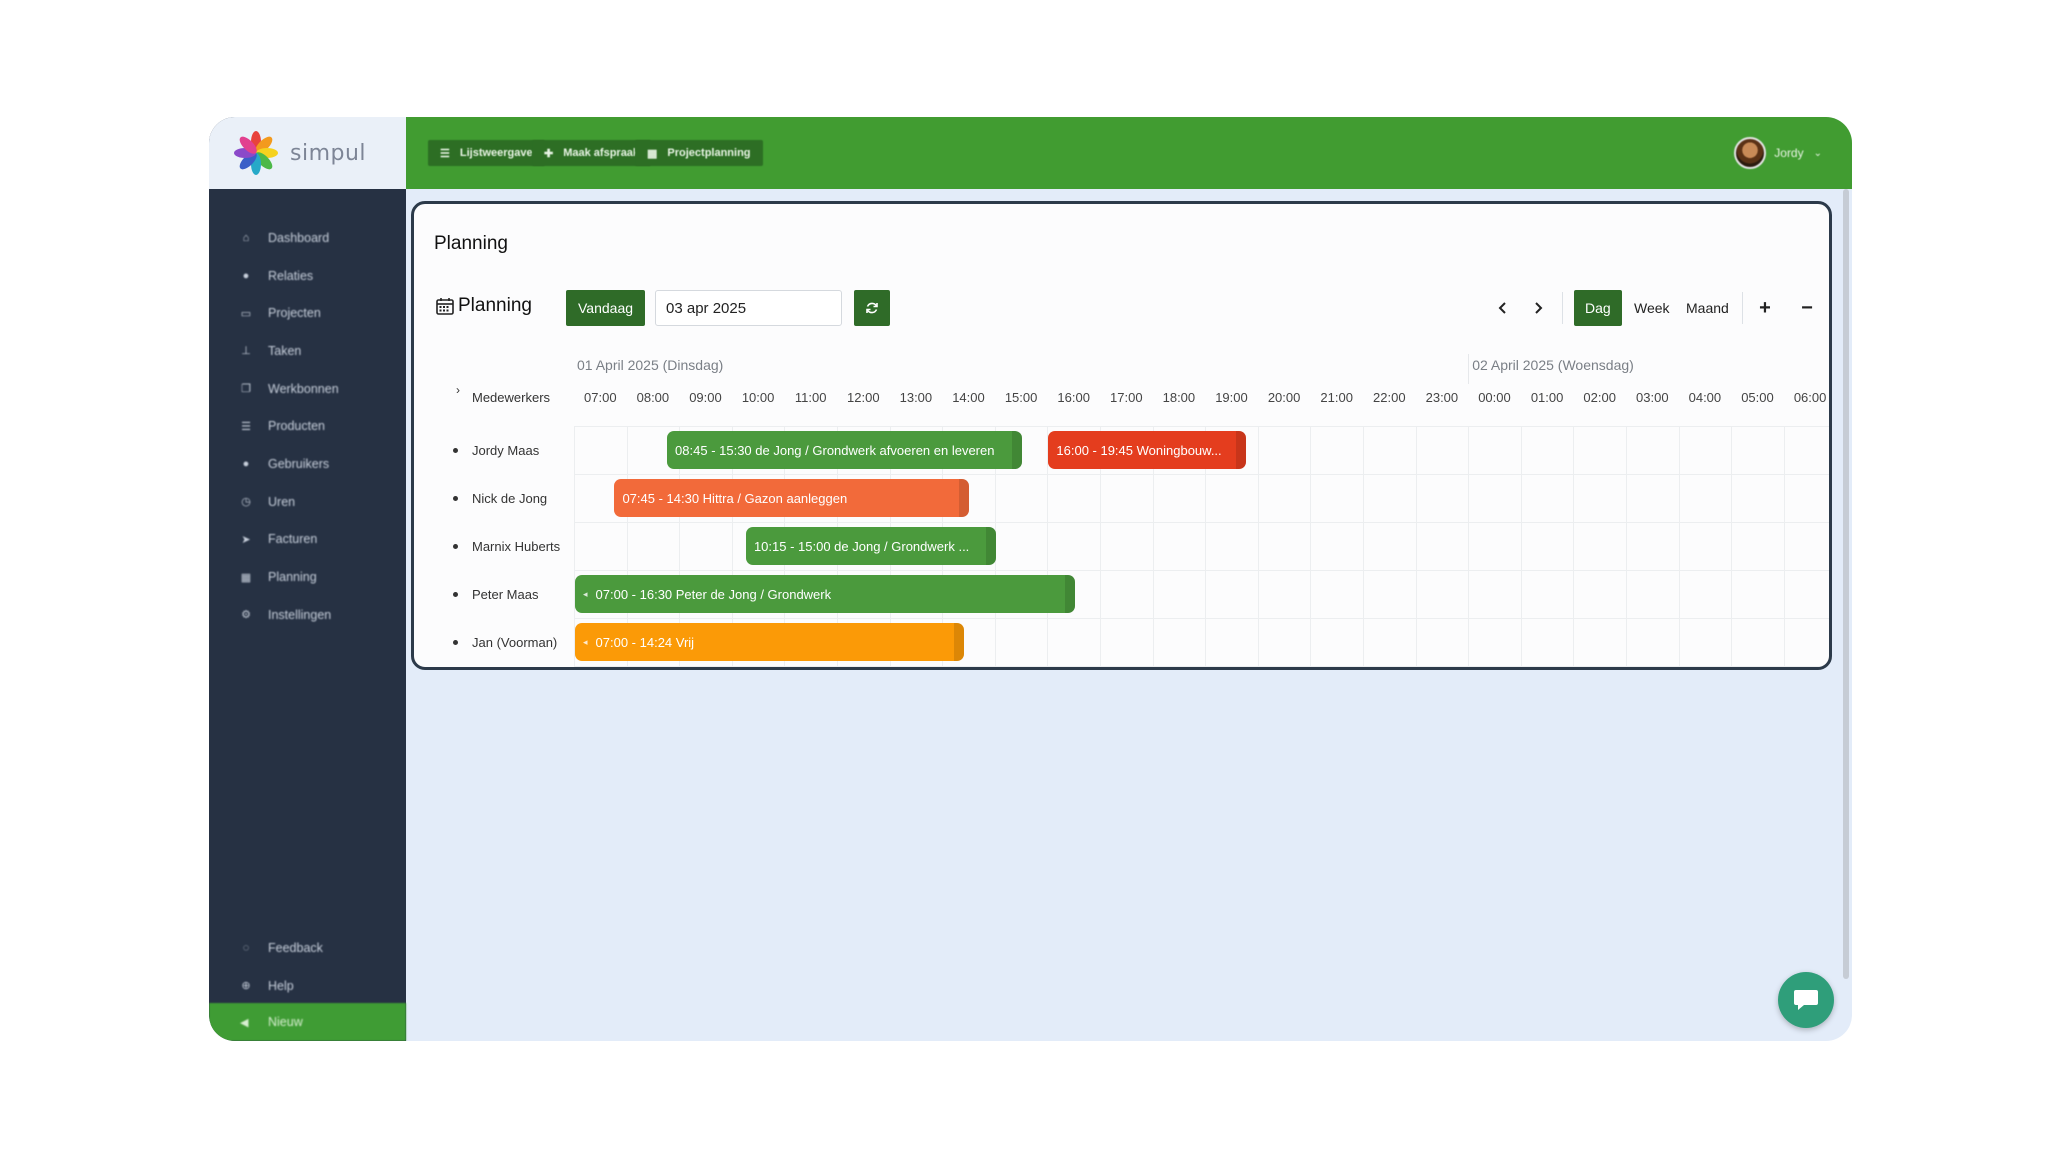 The image size is (2048, 1152). What do you see at coordinates (1598, 308) in the screenshot?
I see `view-day-button: Dag` at bounding box center [1598, 308].